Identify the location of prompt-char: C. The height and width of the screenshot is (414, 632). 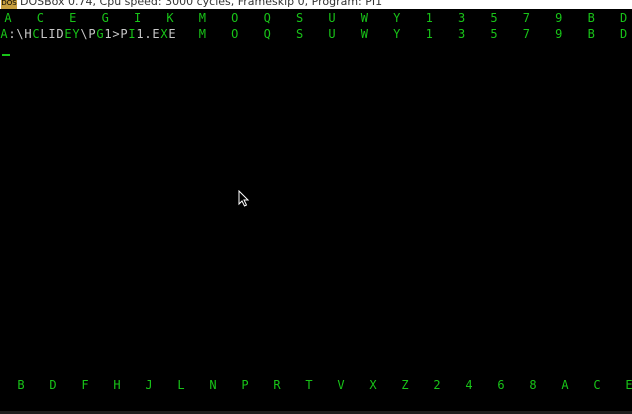
(36, 34).